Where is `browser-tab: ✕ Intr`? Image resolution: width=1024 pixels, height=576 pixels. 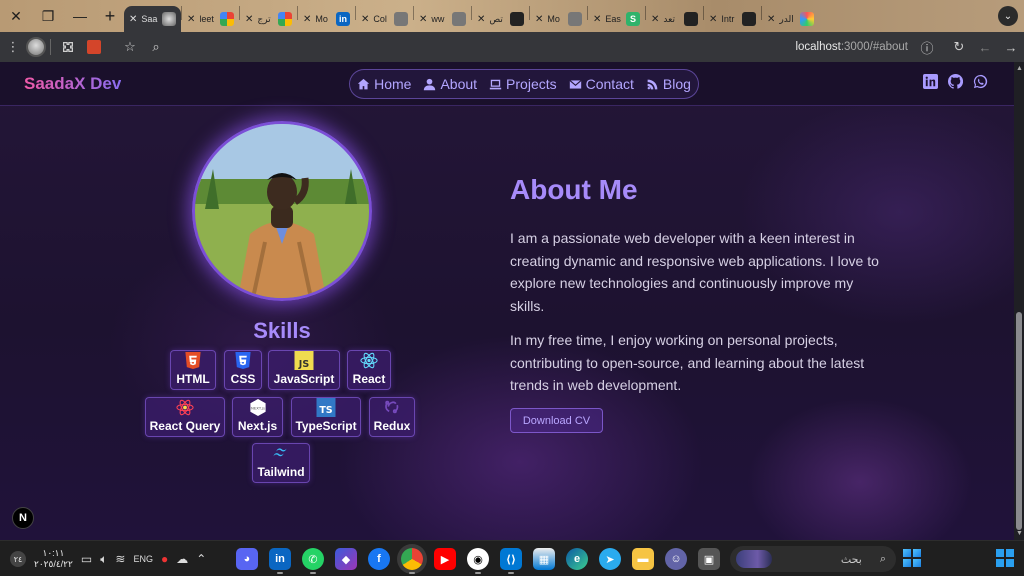 browser-tab: ✕ Intr is located at coordinates (732, 19).